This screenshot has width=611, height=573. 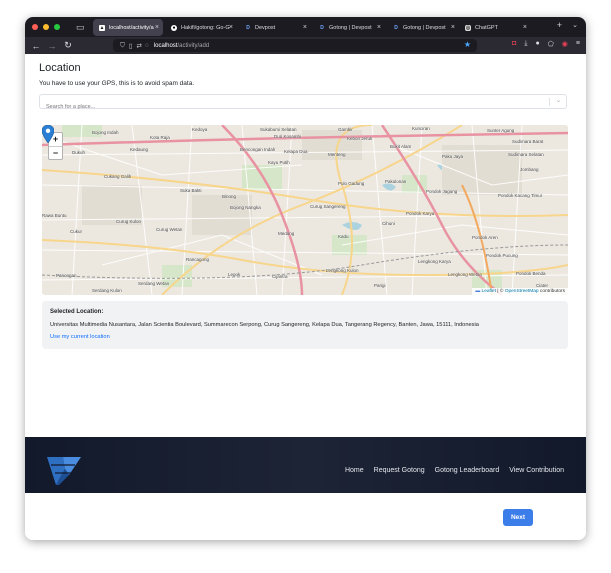 What do you see at coordinates (102, 27) in the screenshot?
I see `page-icon: ▲` at bounding box center [102, 27].